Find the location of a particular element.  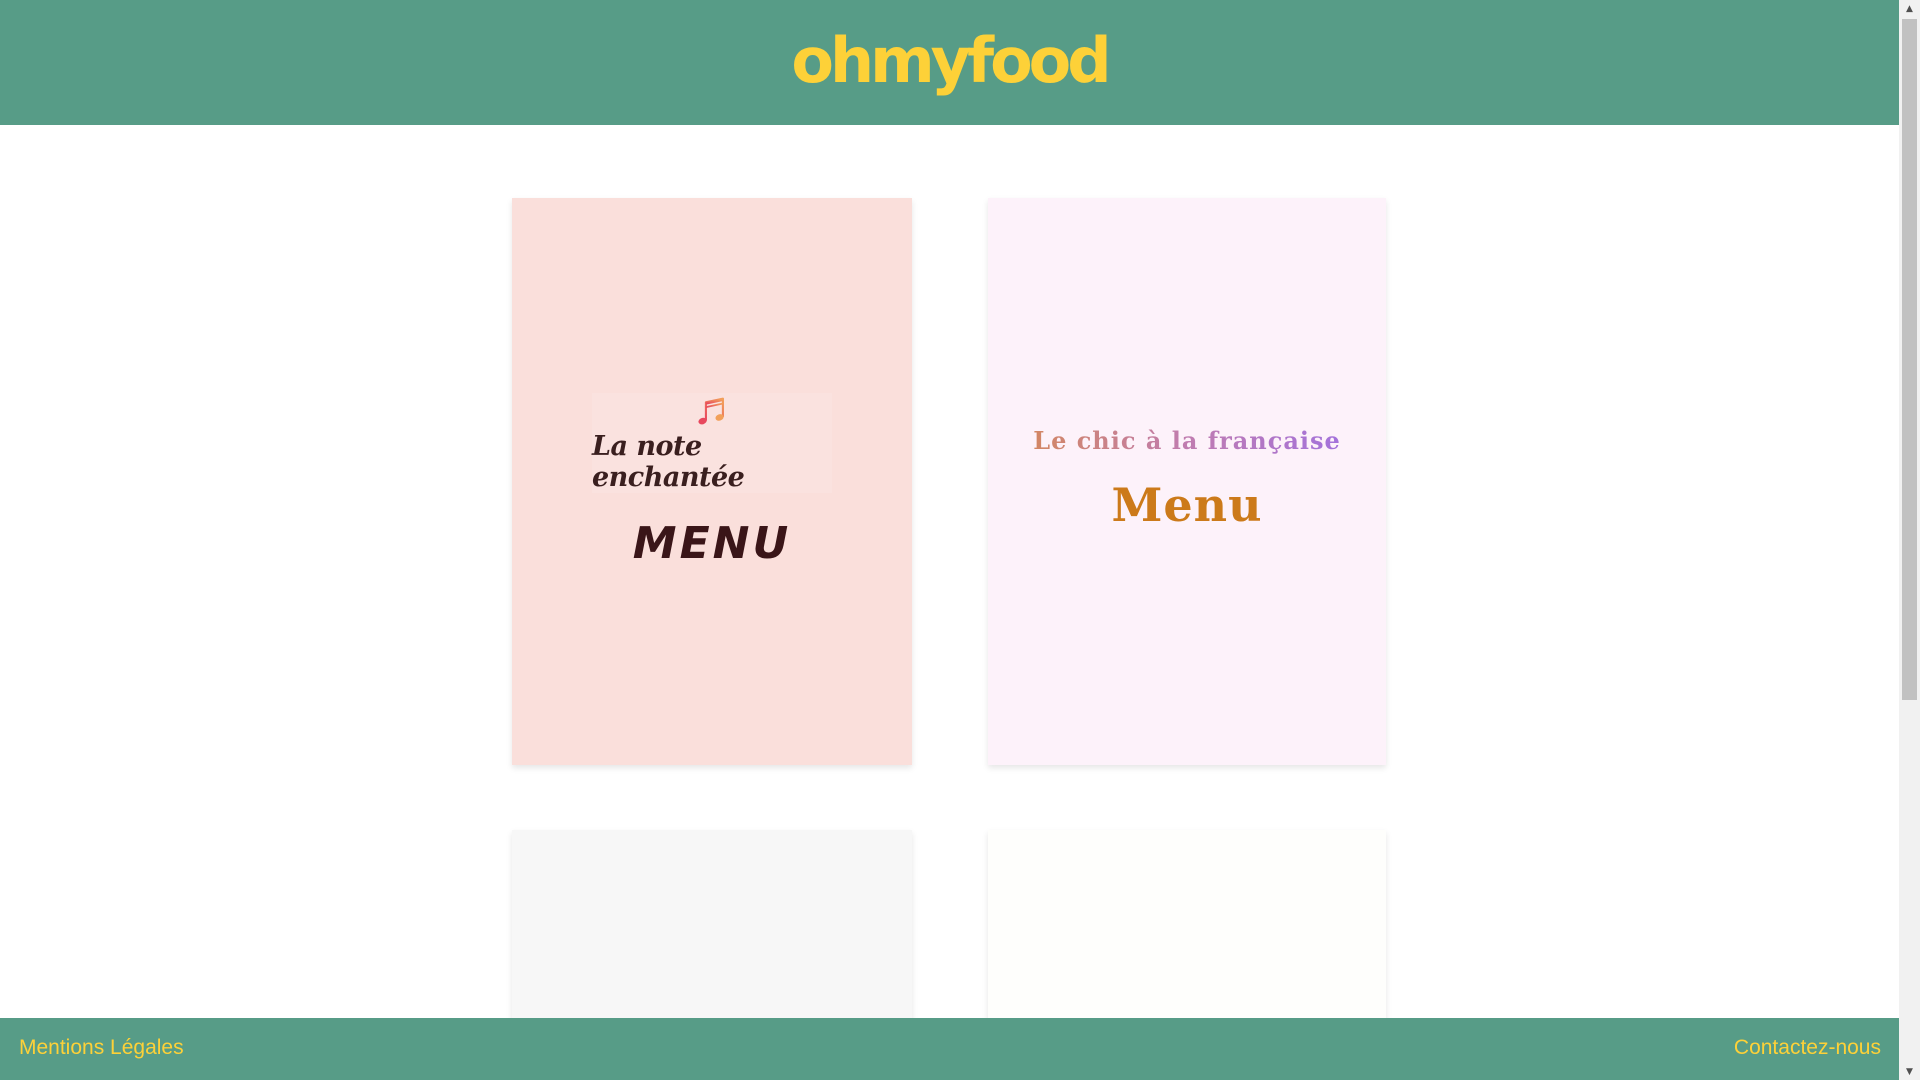

restaurant-logo-block: La note enchantée is located at coordinates (712, 443).